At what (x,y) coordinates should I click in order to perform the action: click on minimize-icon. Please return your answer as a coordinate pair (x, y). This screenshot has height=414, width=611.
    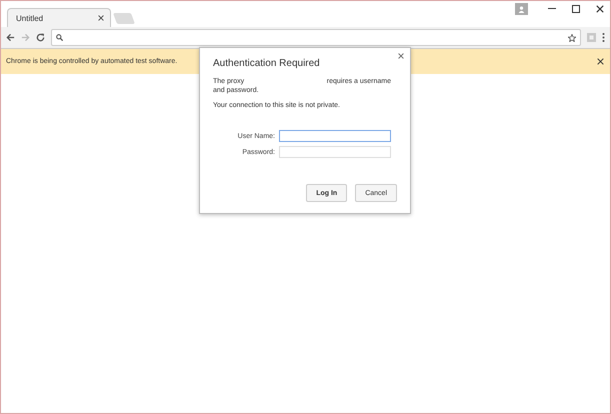
    Looking at the image, I should click on (552, 9).